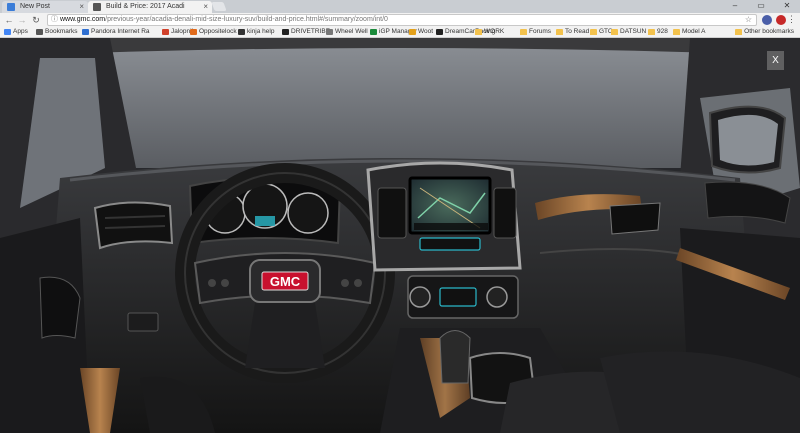 The height and width of the screenshot is (433, 800). What do you see at coordinates (20, 31) in the screenshot?
I see `bookmark-label: Apps` at bounding box center [20, 31].